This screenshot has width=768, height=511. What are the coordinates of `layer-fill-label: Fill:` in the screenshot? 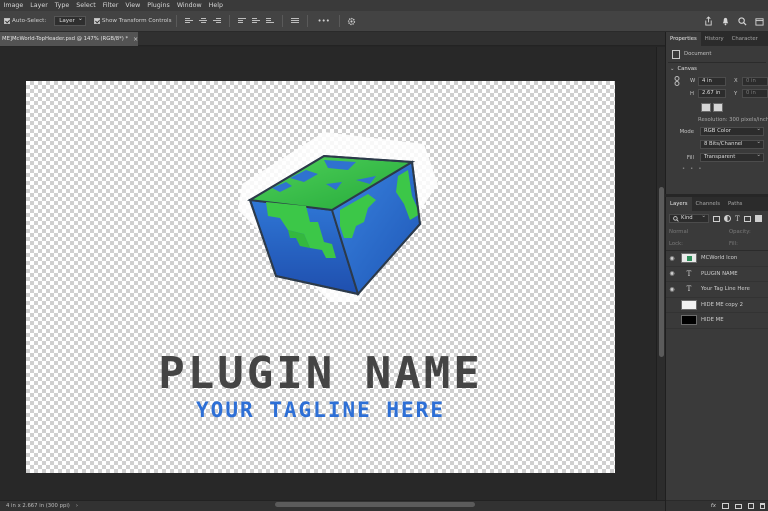 It's located at (733, 244).